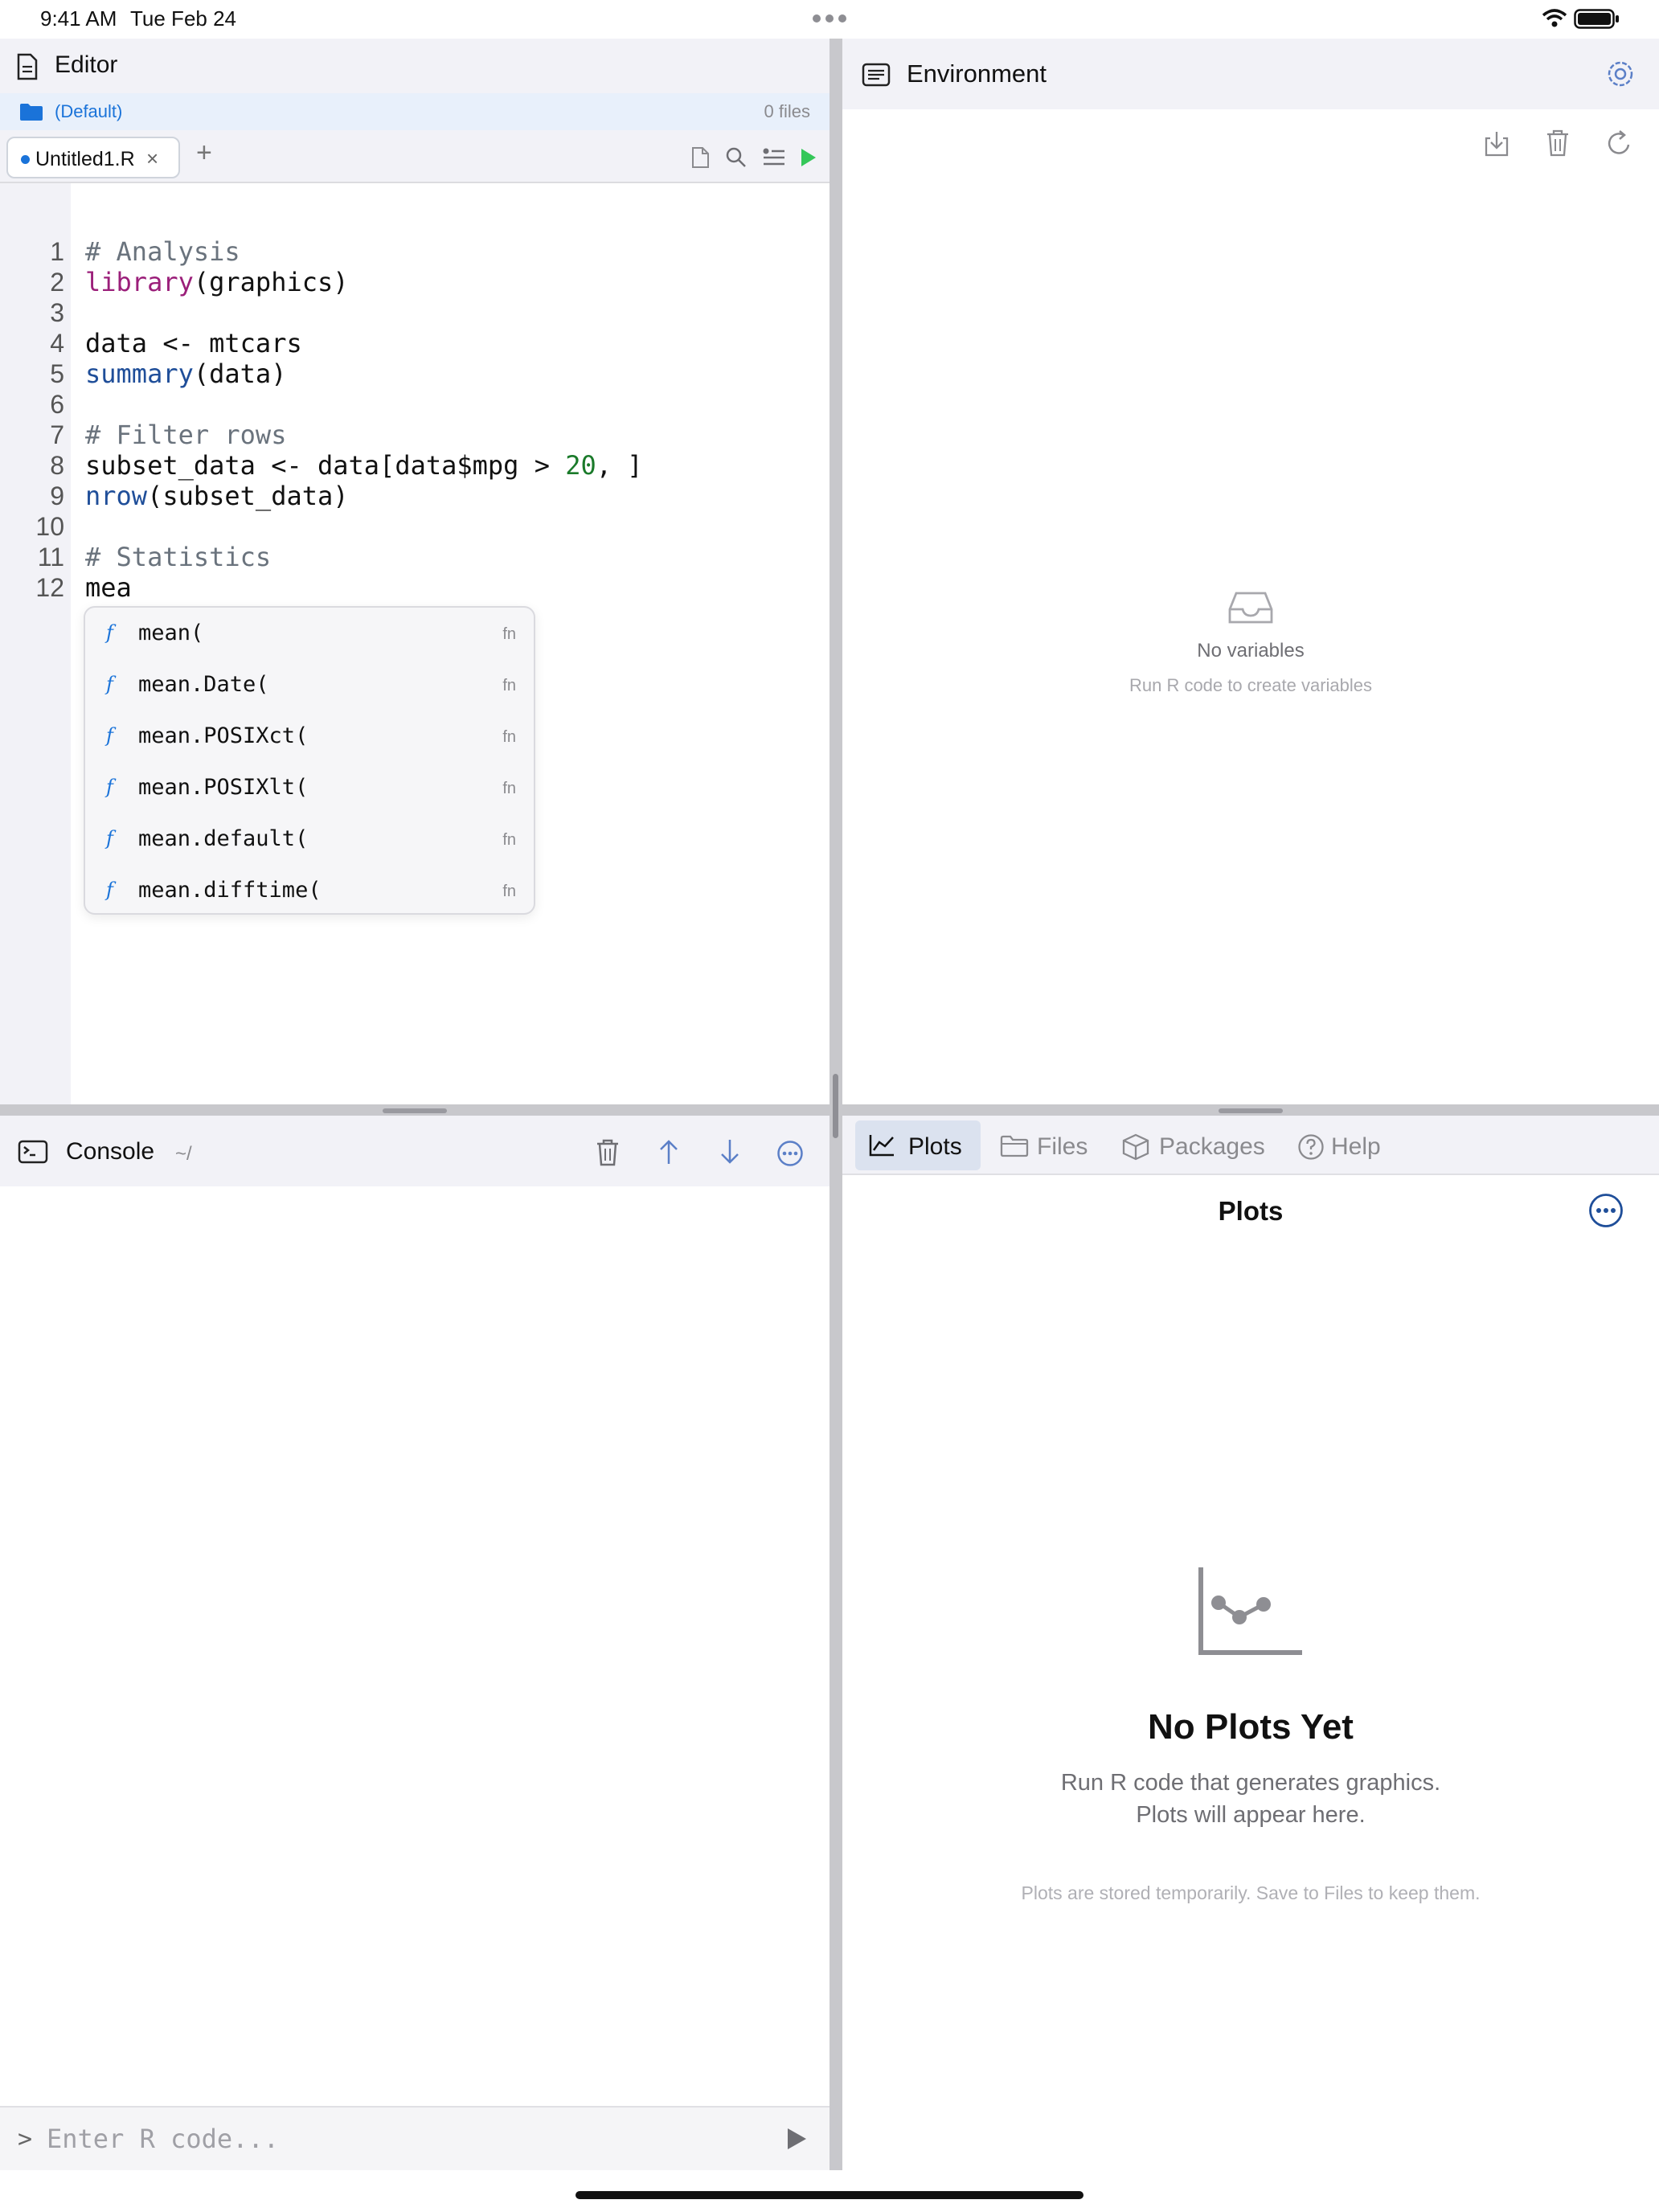 This screenshot has width=1659, height=2212. Describe the element at coordinates (1251, 1727) in the screenshot. I see `plots-empty-title: No Plots Yet` at that location.